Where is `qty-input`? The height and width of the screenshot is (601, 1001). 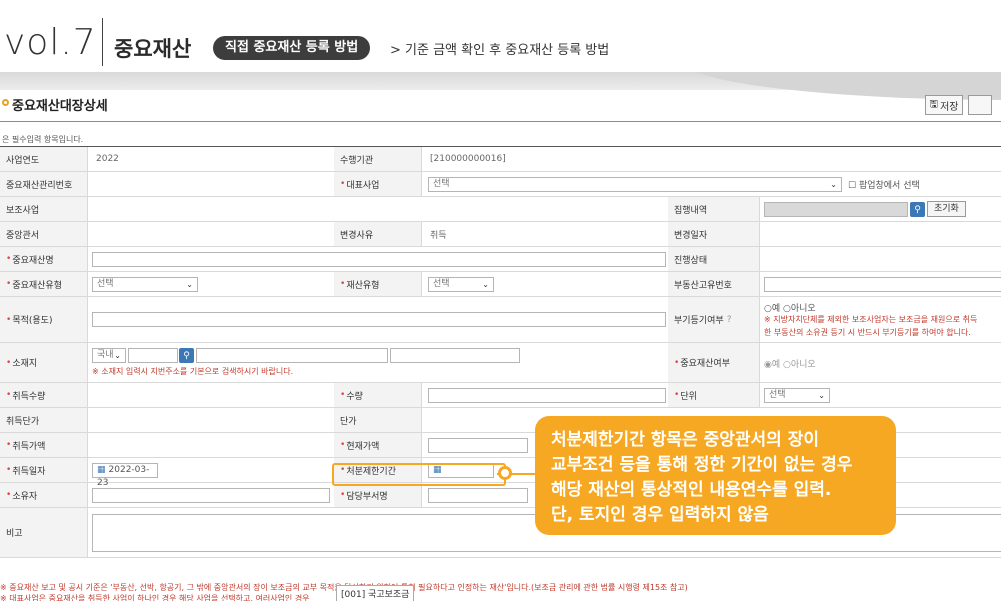 qty-input is located at coordinates (547, 395).